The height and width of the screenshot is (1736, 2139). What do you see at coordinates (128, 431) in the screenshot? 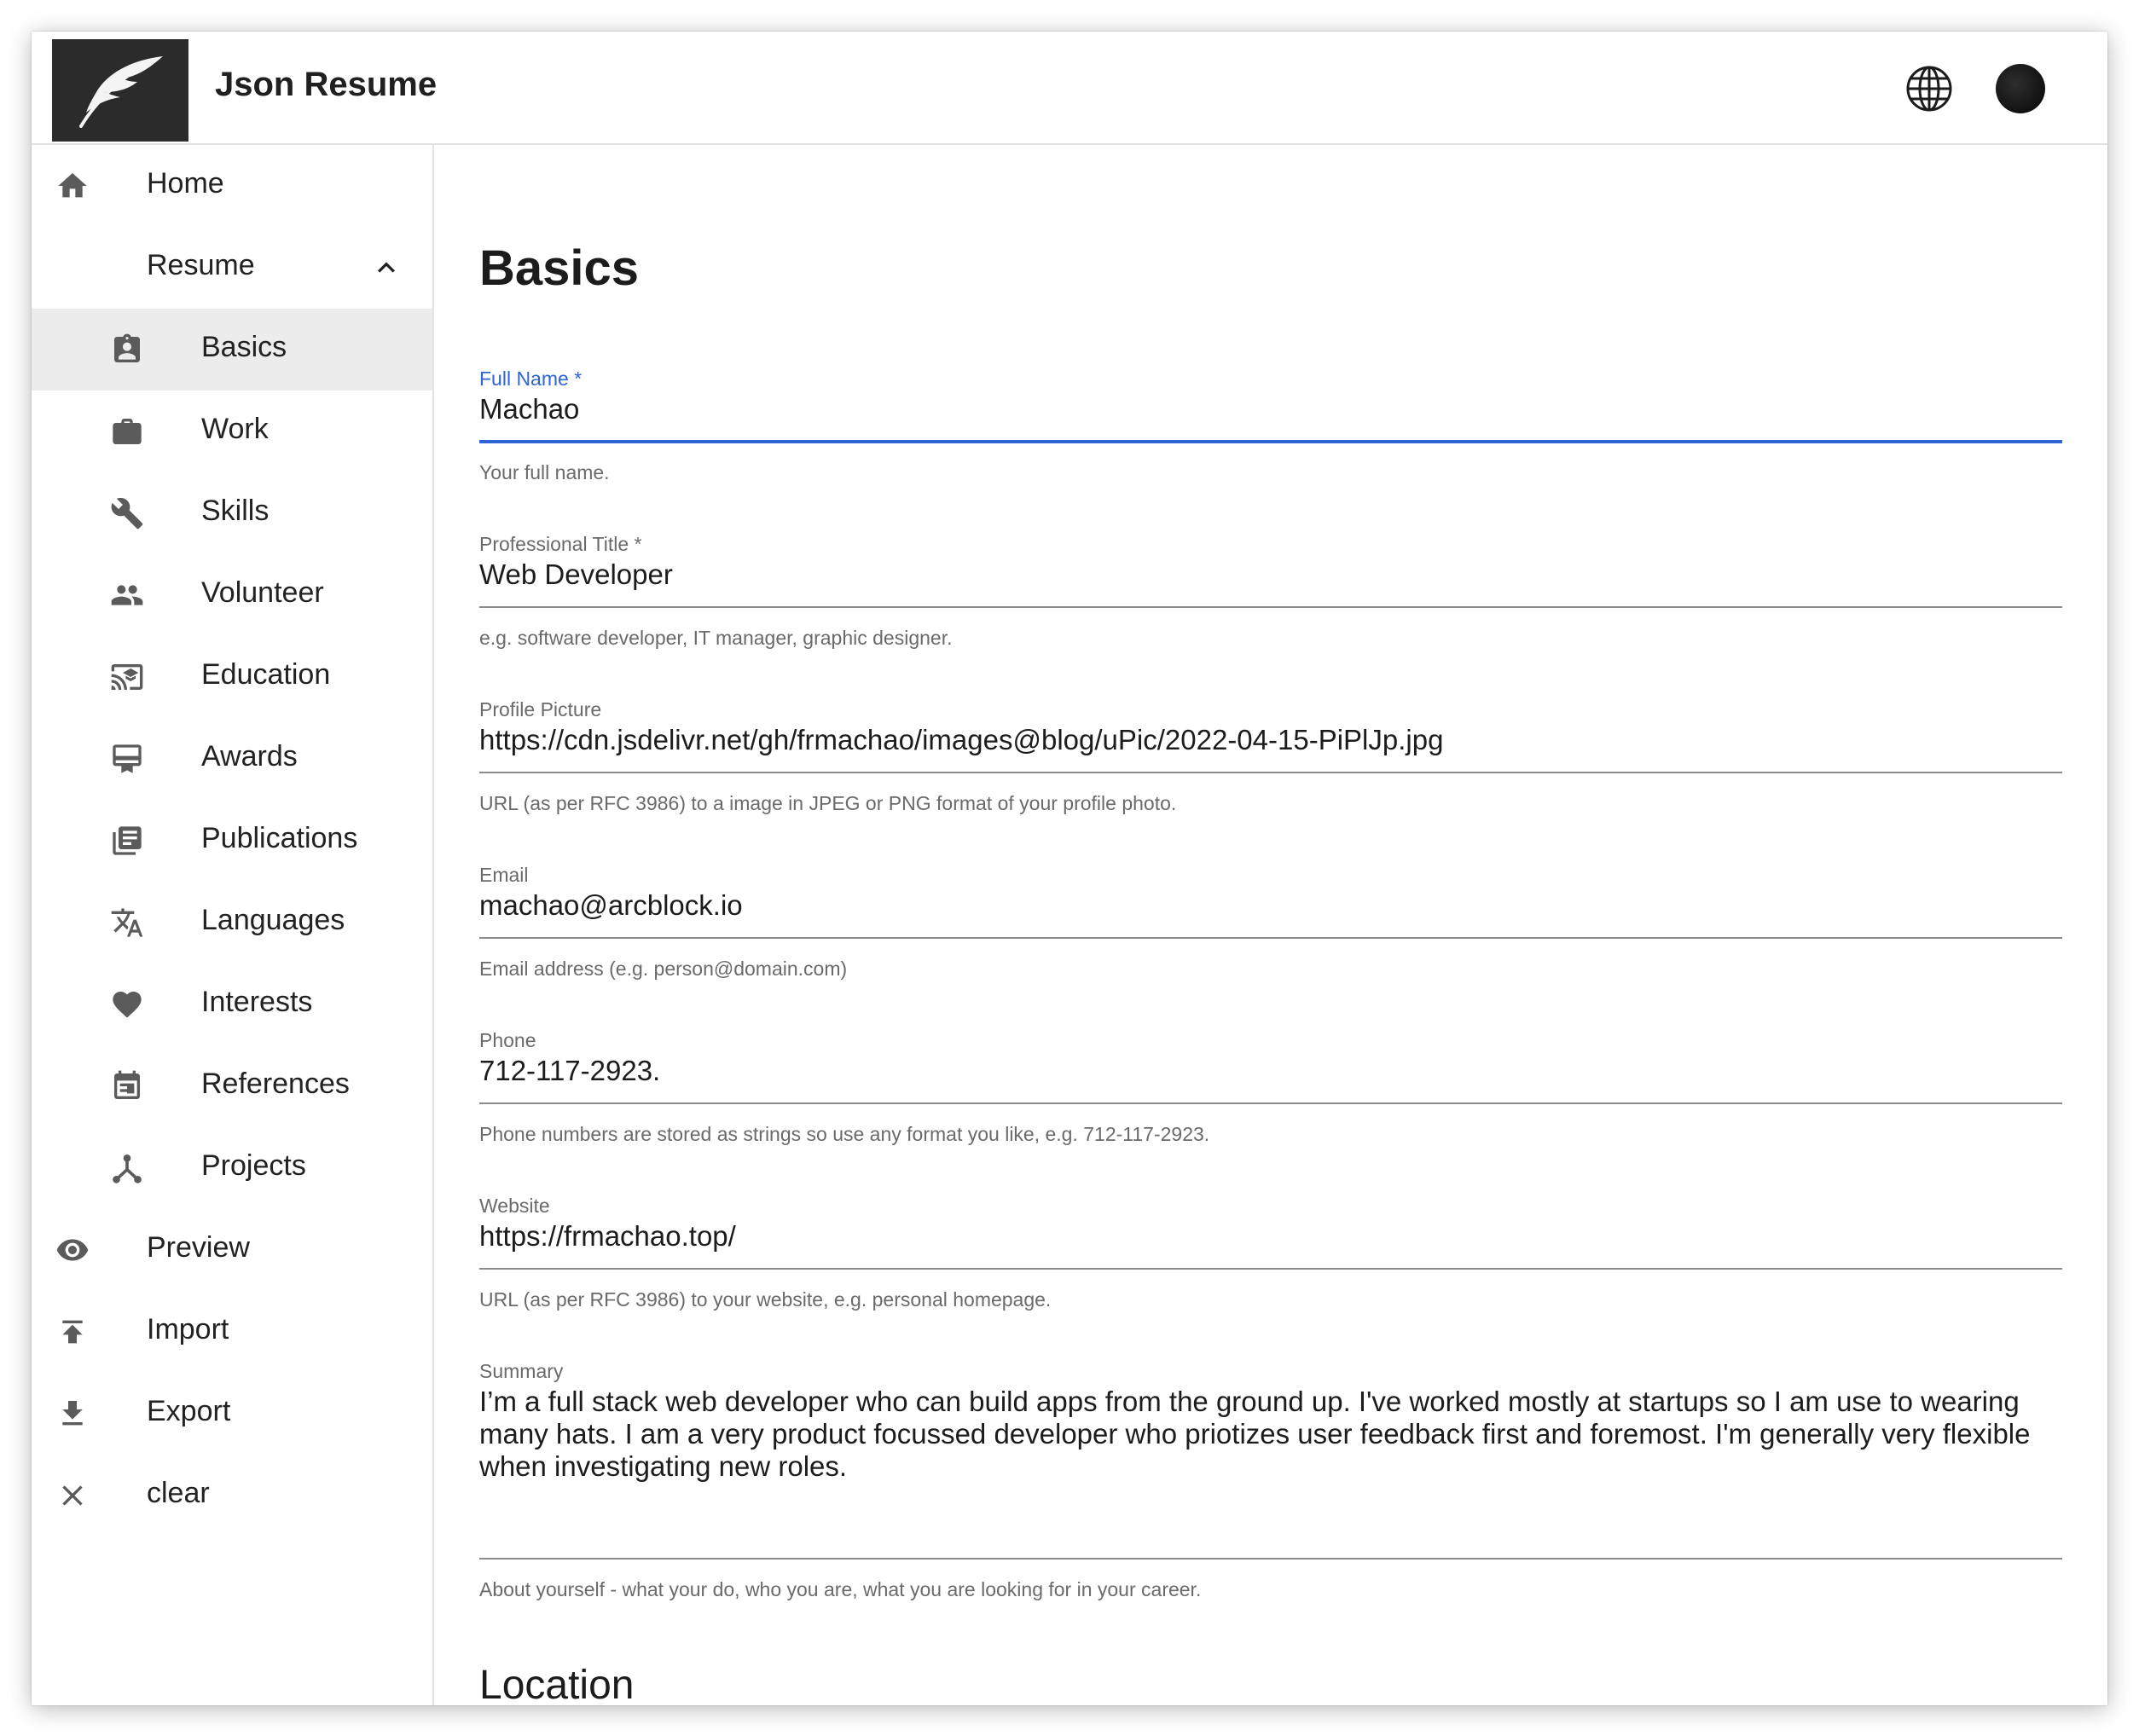
I see `briefcase-icon` at bounding box center [128, 431].